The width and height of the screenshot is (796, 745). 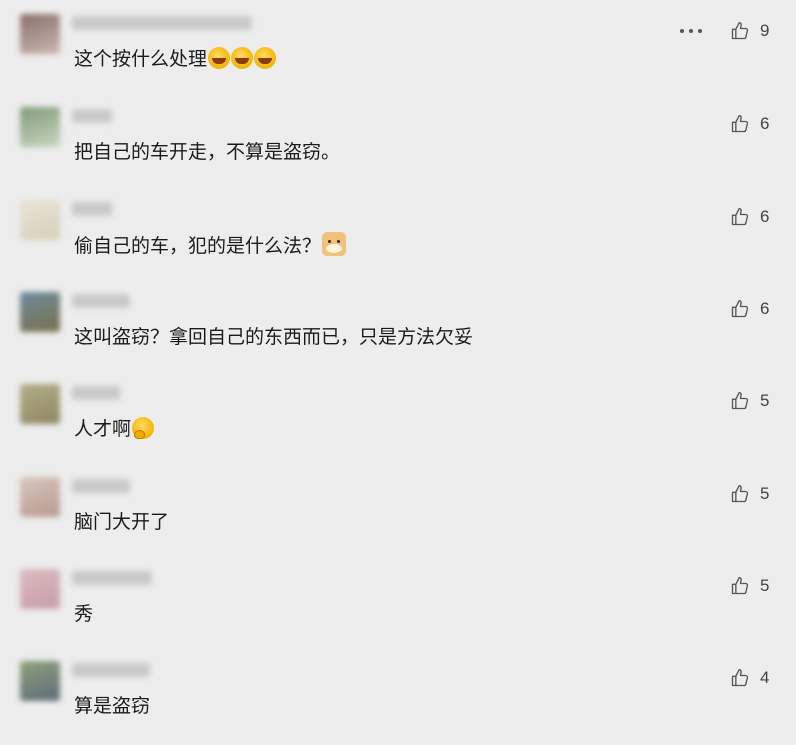 I want to click on comment-text: 偷自己的车，犯的是什么法？, so click(x=210, y=245).